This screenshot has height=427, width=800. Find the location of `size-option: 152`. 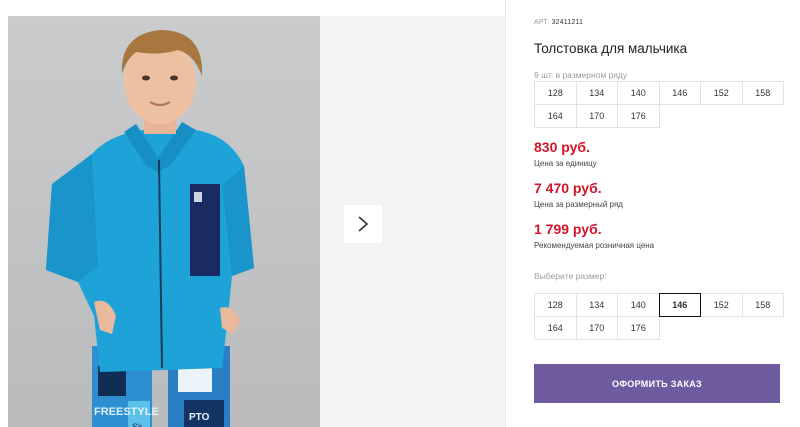

size-option: 152 is located at coordinates (721, 305).